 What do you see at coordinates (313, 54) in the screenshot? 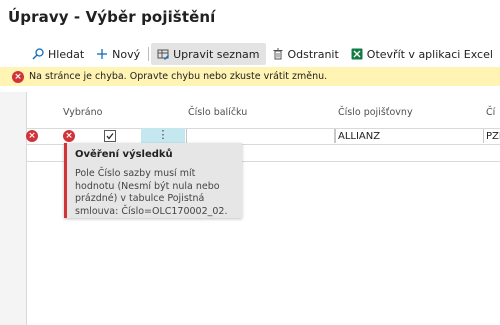
I see `delete-label: Odstranit` at bounding box center [313, 54].